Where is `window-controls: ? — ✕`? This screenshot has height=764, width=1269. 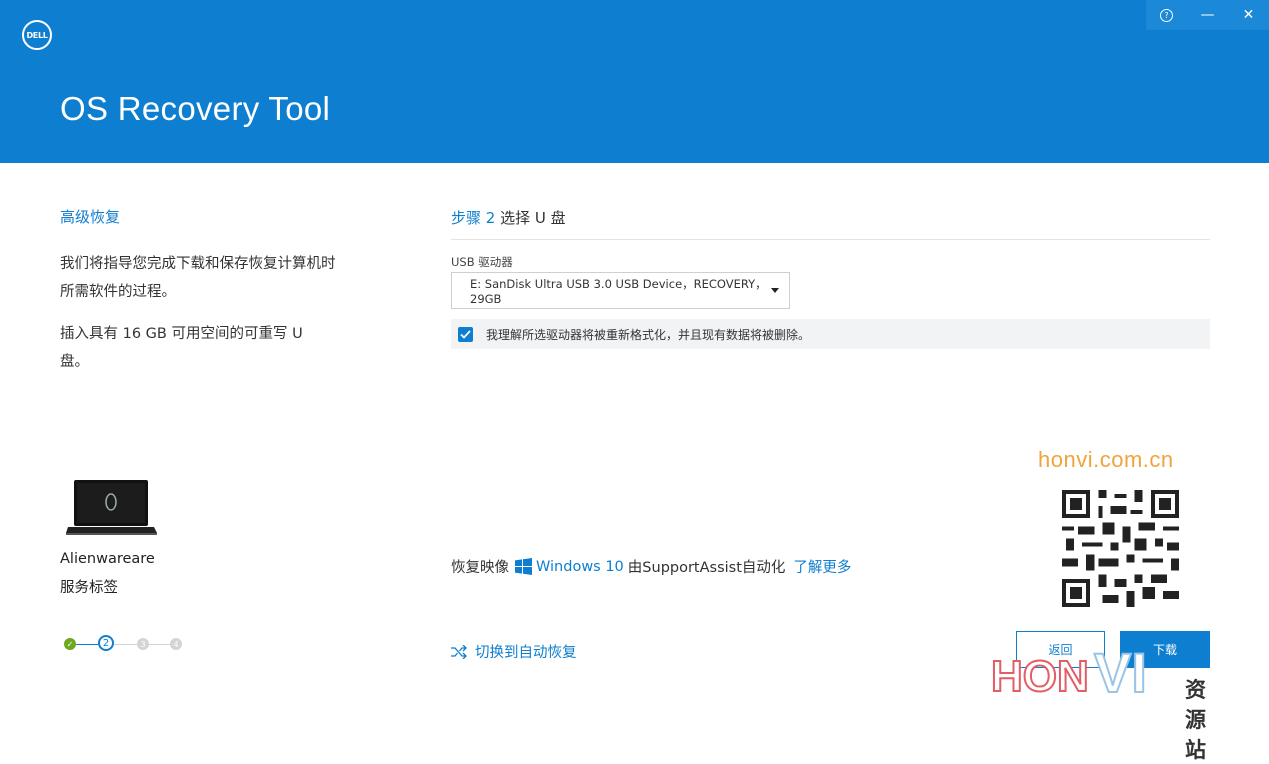
window-controls: ? — ✕ is located at coordinates (1207, 15).